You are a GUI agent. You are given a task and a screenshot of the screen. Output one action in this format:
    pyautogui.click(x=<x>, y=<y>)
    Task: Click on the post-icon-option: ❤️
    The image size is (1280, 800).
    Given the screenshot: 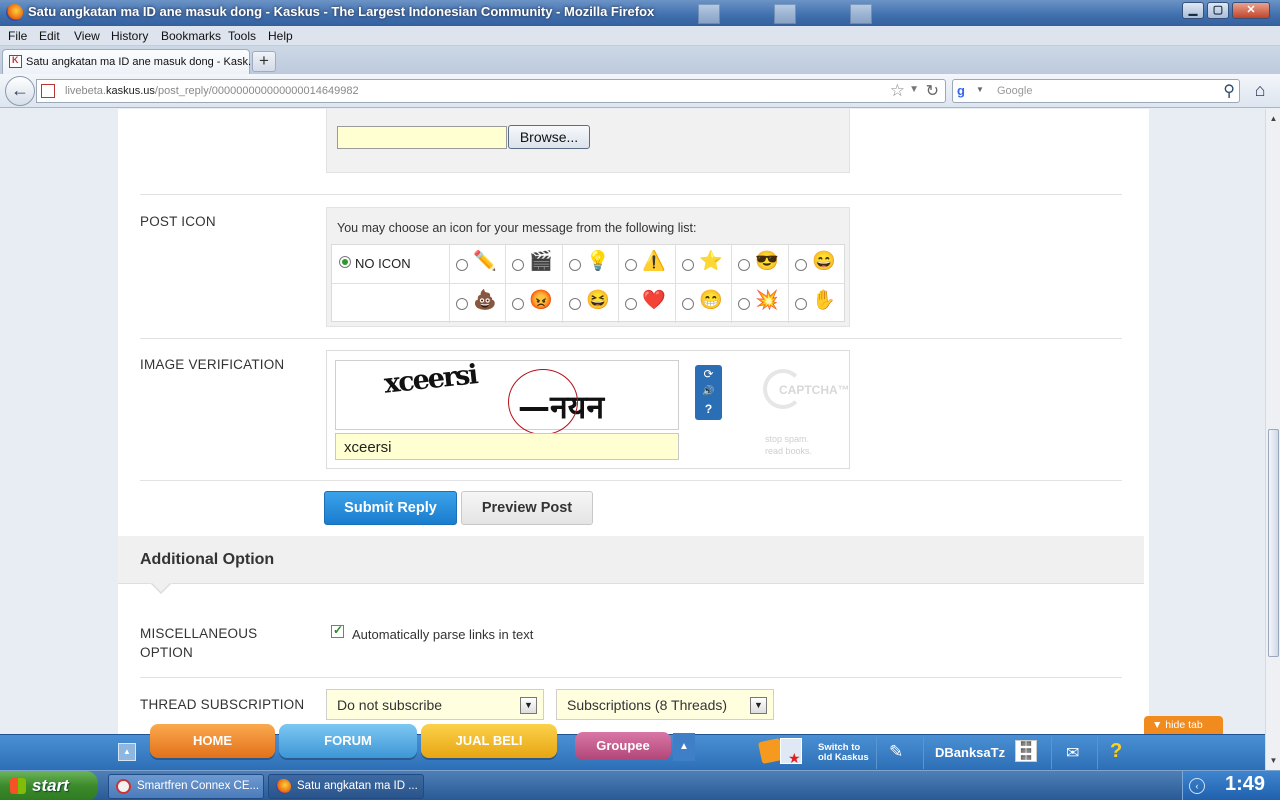 What is the action you would take?
    pyautogui.click(x=647, y=303)
    